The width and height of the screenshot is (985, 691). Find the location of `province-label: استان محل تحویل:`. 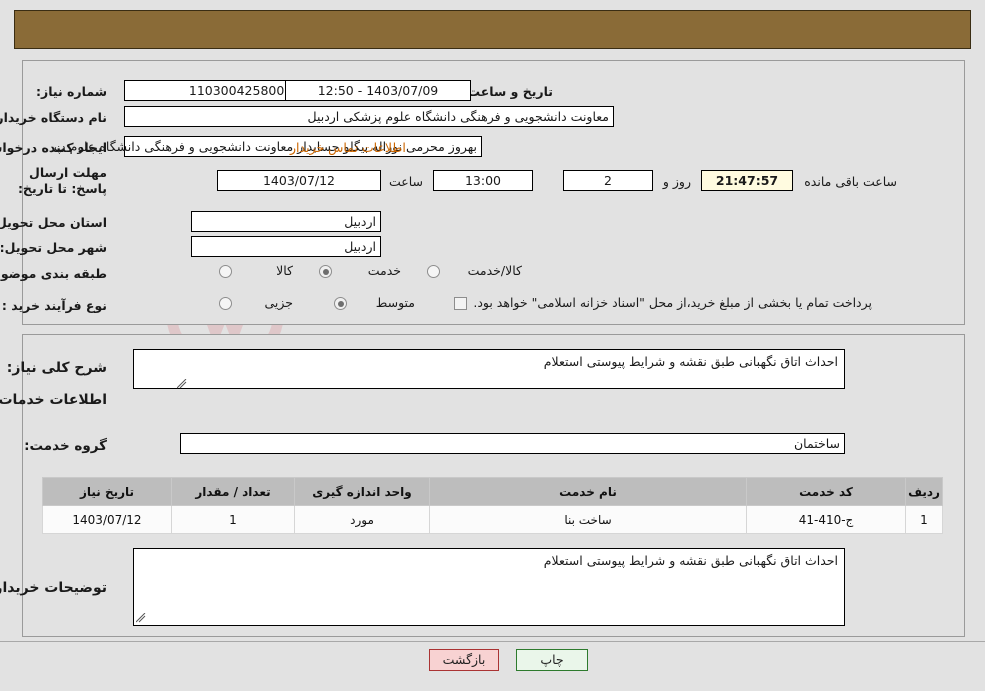

province-label: استان محل تحویل: is located at coordinates (53, 222).